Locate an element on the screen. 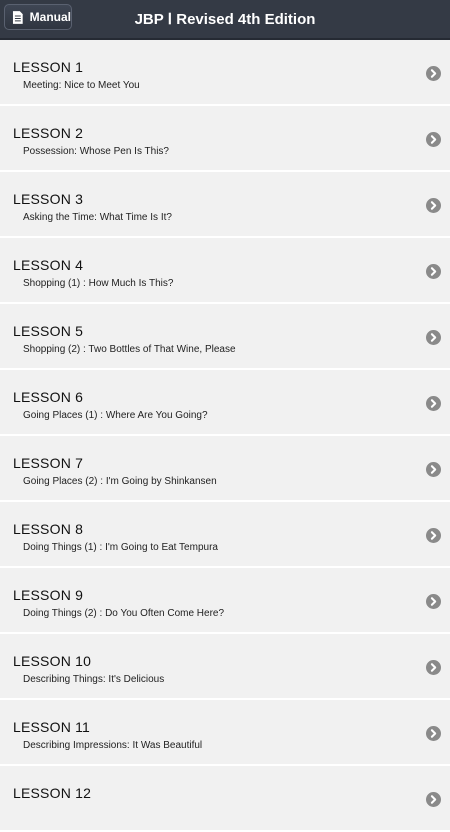  lesson-title: LESSON 4 is located at coordinates (48, 265).